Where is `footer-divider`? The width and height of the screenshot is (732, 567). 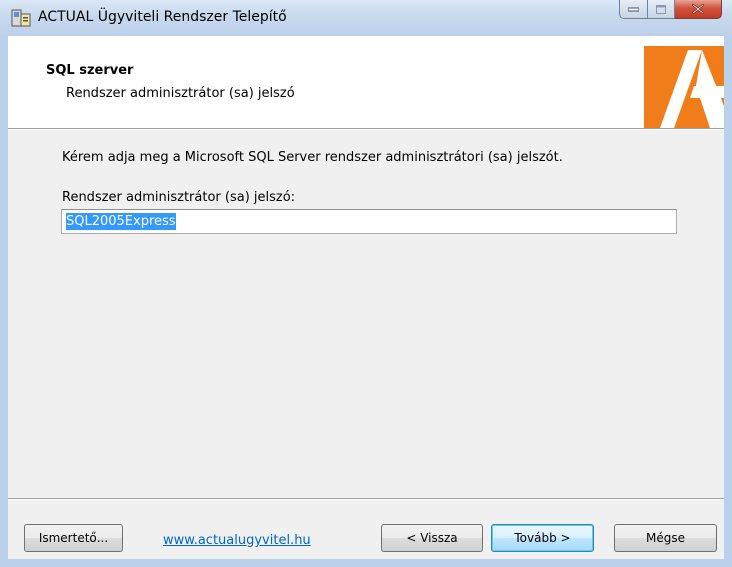
footer-divider is located at coordinates (366, 499).